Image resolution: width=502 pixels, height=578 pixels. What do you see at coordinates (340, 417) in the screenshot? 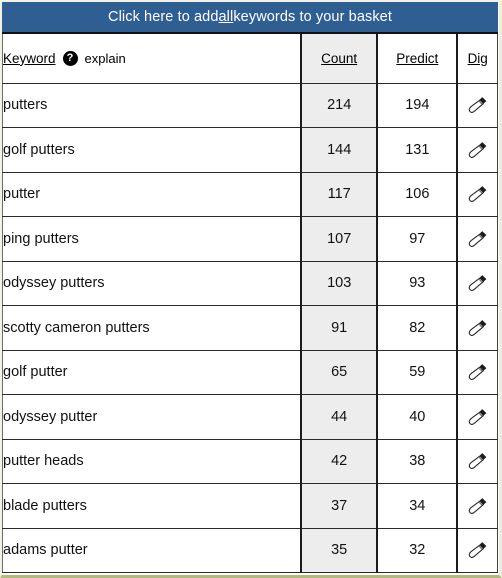
I see `cell-count: 44` at bounding box center [340, 417].